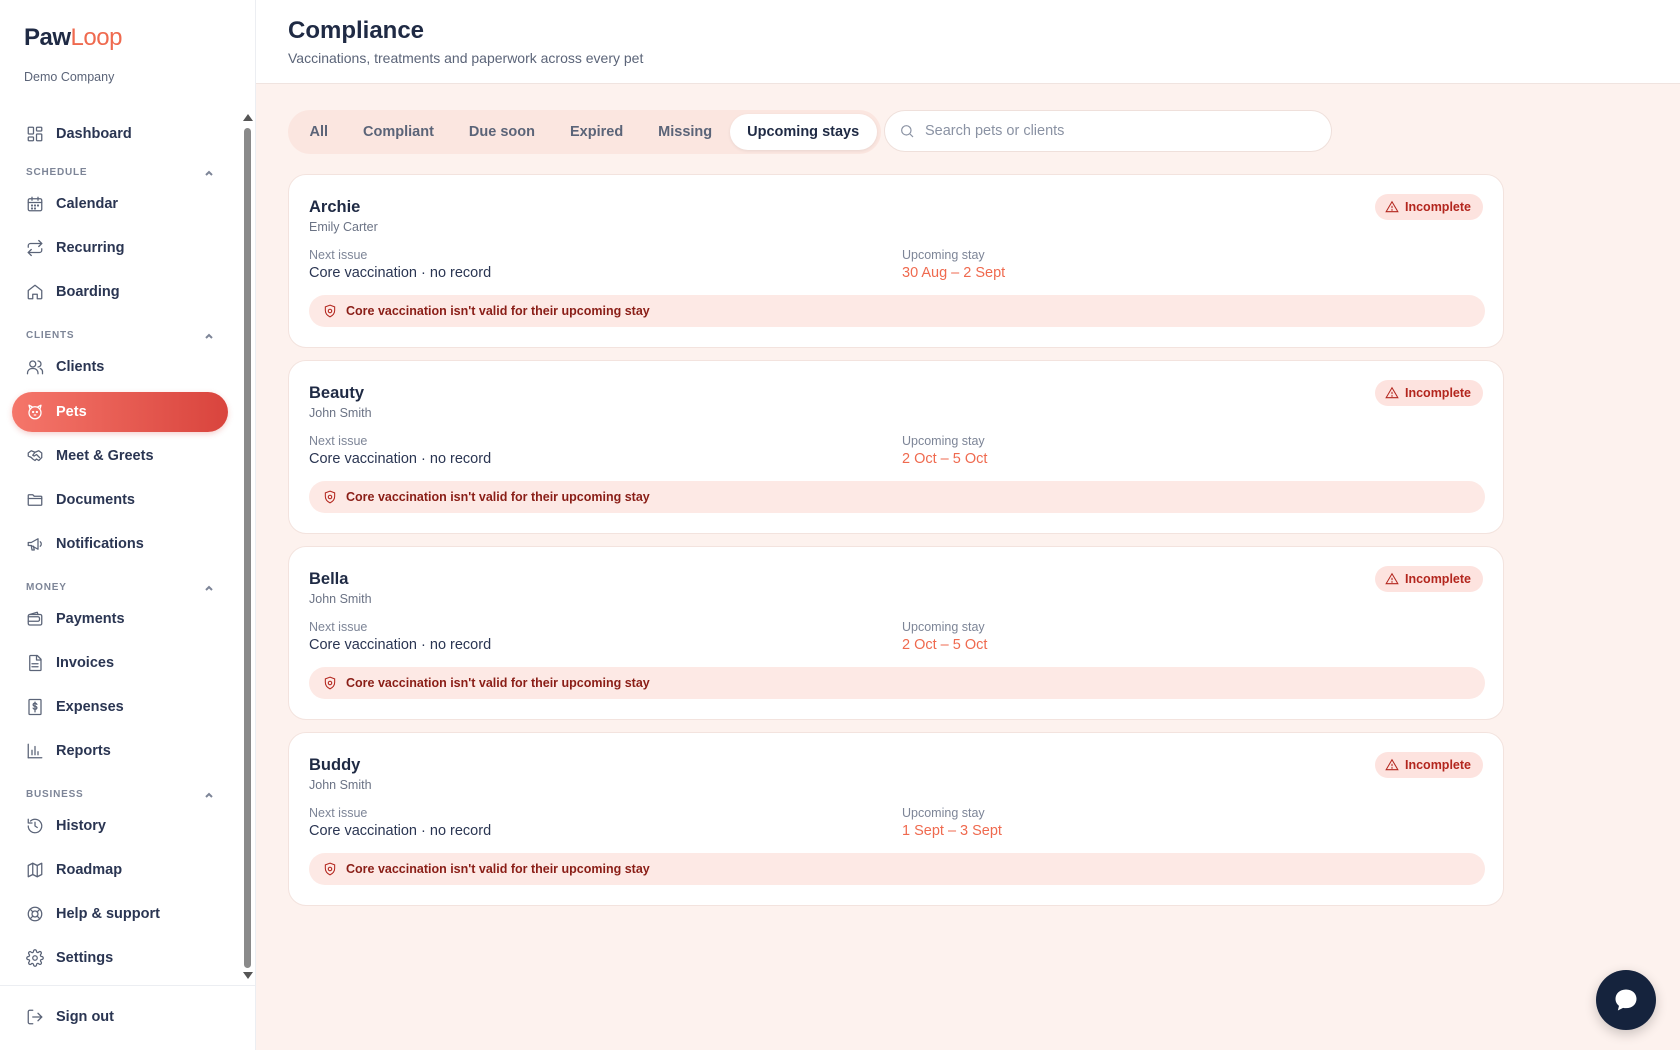 The height and width of the screenshot is (1050, 1680). Describe the element at coordinates (35, 544) in the screenshot. I see `megaphone-icon` at that location.